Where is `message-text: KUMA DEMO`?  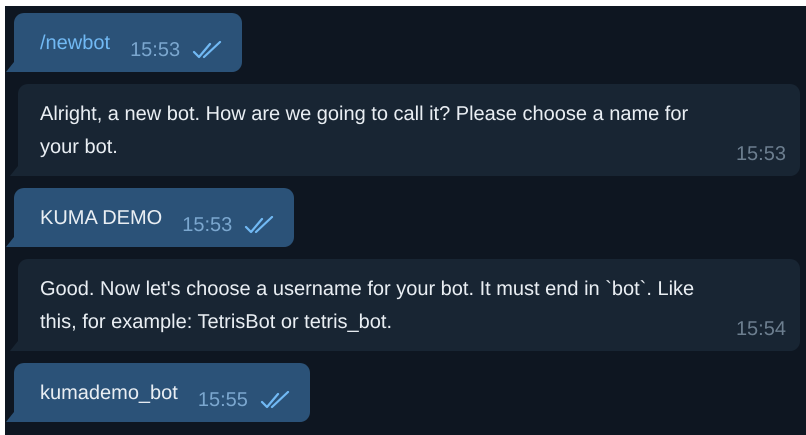 message-text: KUMA DEMO is located at coordinates (101, 218).